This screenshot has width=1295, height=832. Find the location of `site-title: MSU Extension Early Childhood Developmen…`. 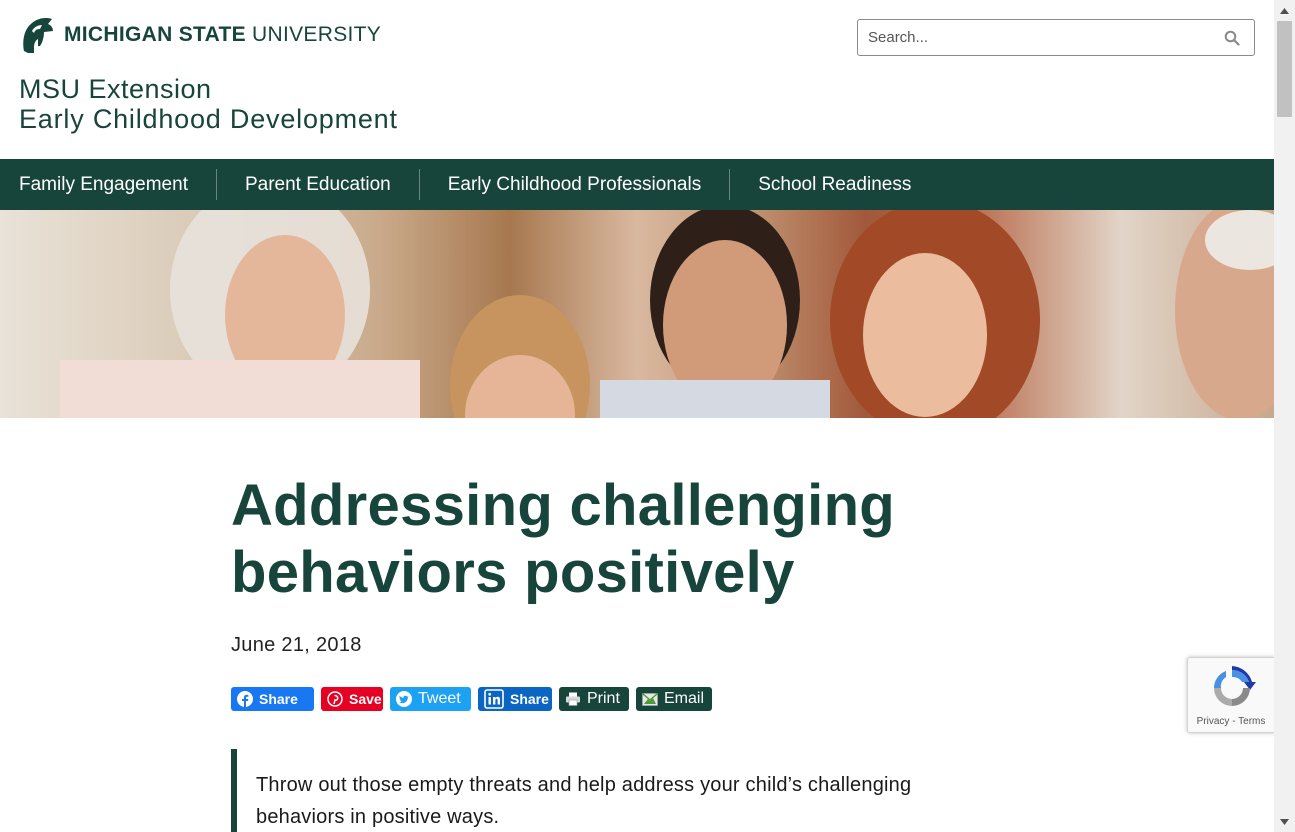

site-title: MSU Extension Early Childhood Developmen… is located at coordinates (208, 104).